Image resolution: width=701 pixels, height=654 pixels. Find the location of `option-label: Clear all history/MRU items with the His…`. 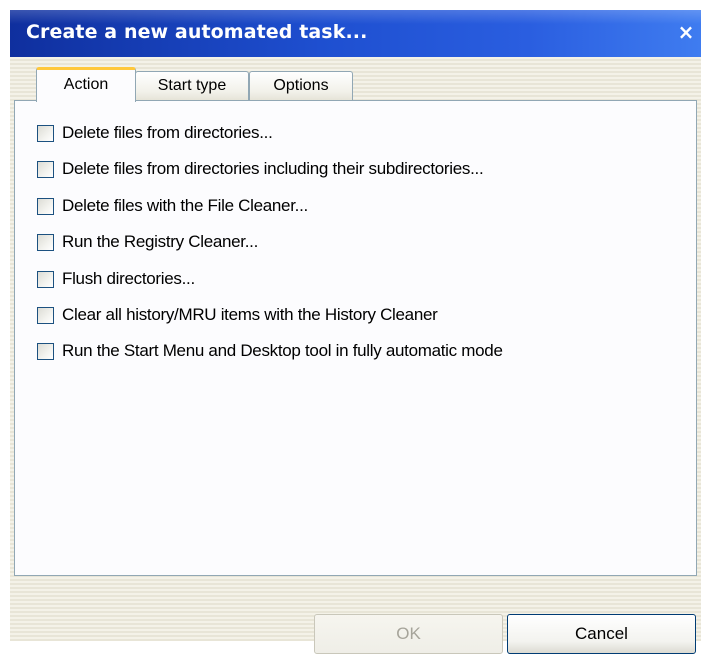

option-label: Clear all history/MRU items with the His… is located at coordinates (250, 314).